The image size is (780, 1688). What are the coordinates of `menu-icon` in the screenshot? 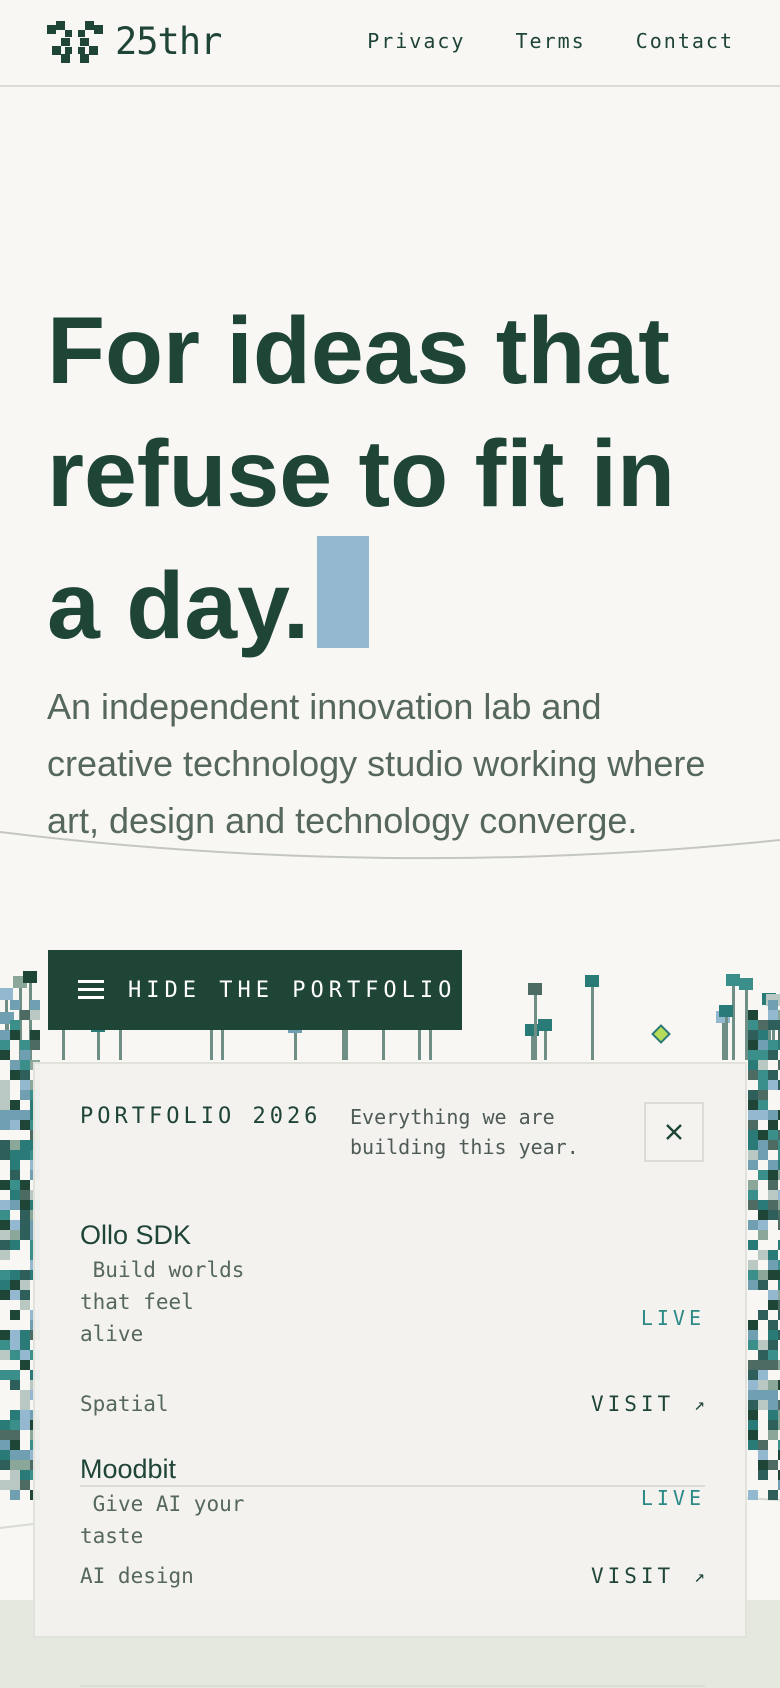 It's located at (91, 990).